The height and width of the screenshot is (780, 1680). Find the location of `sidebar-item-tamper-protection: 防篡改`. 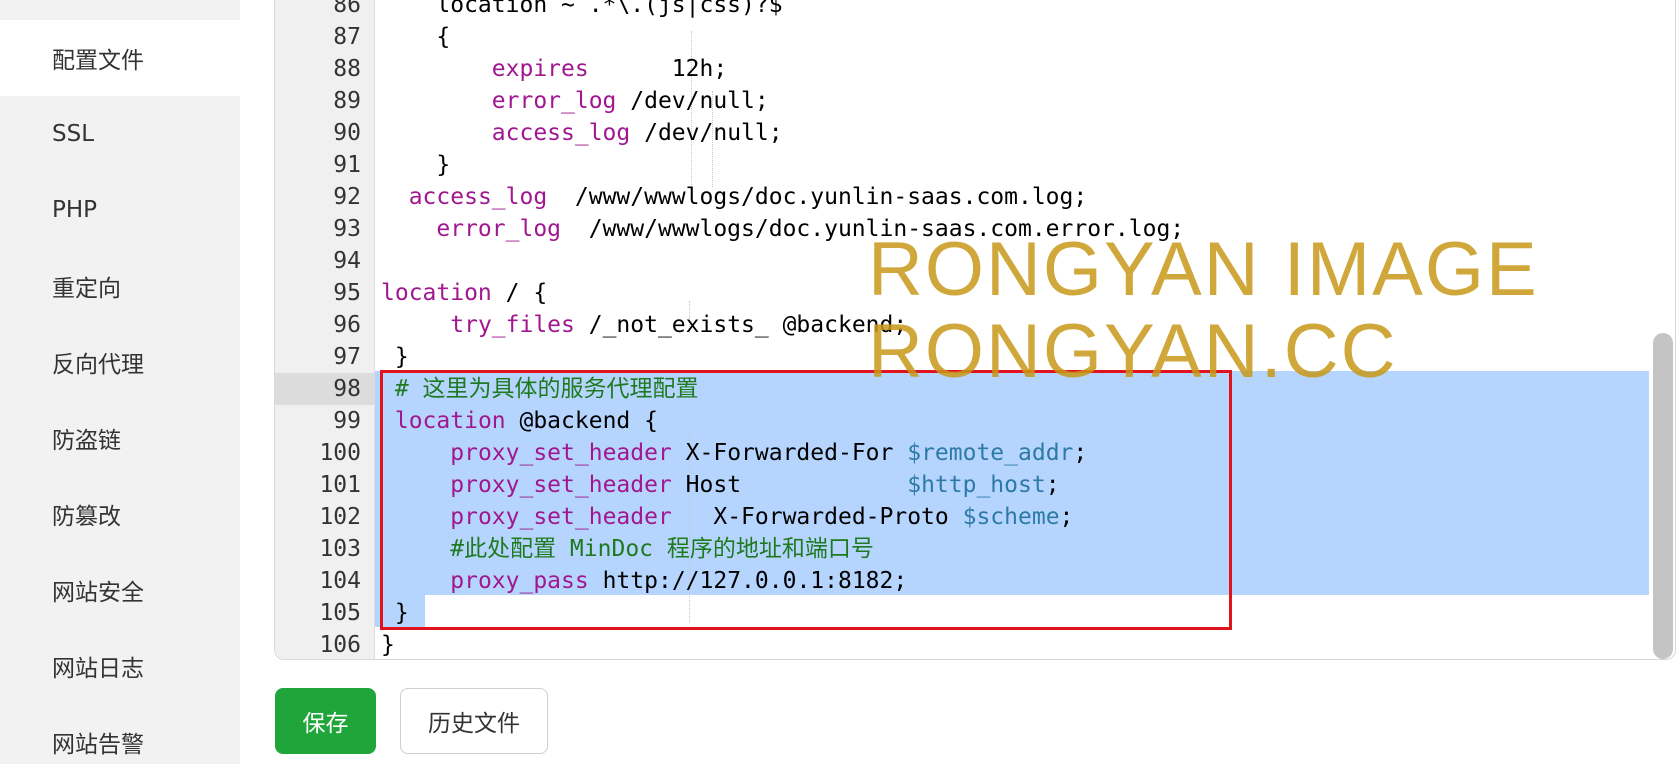

sidebar-item-tamper-protection: 防篡改 is located at coordinates (120, 514).